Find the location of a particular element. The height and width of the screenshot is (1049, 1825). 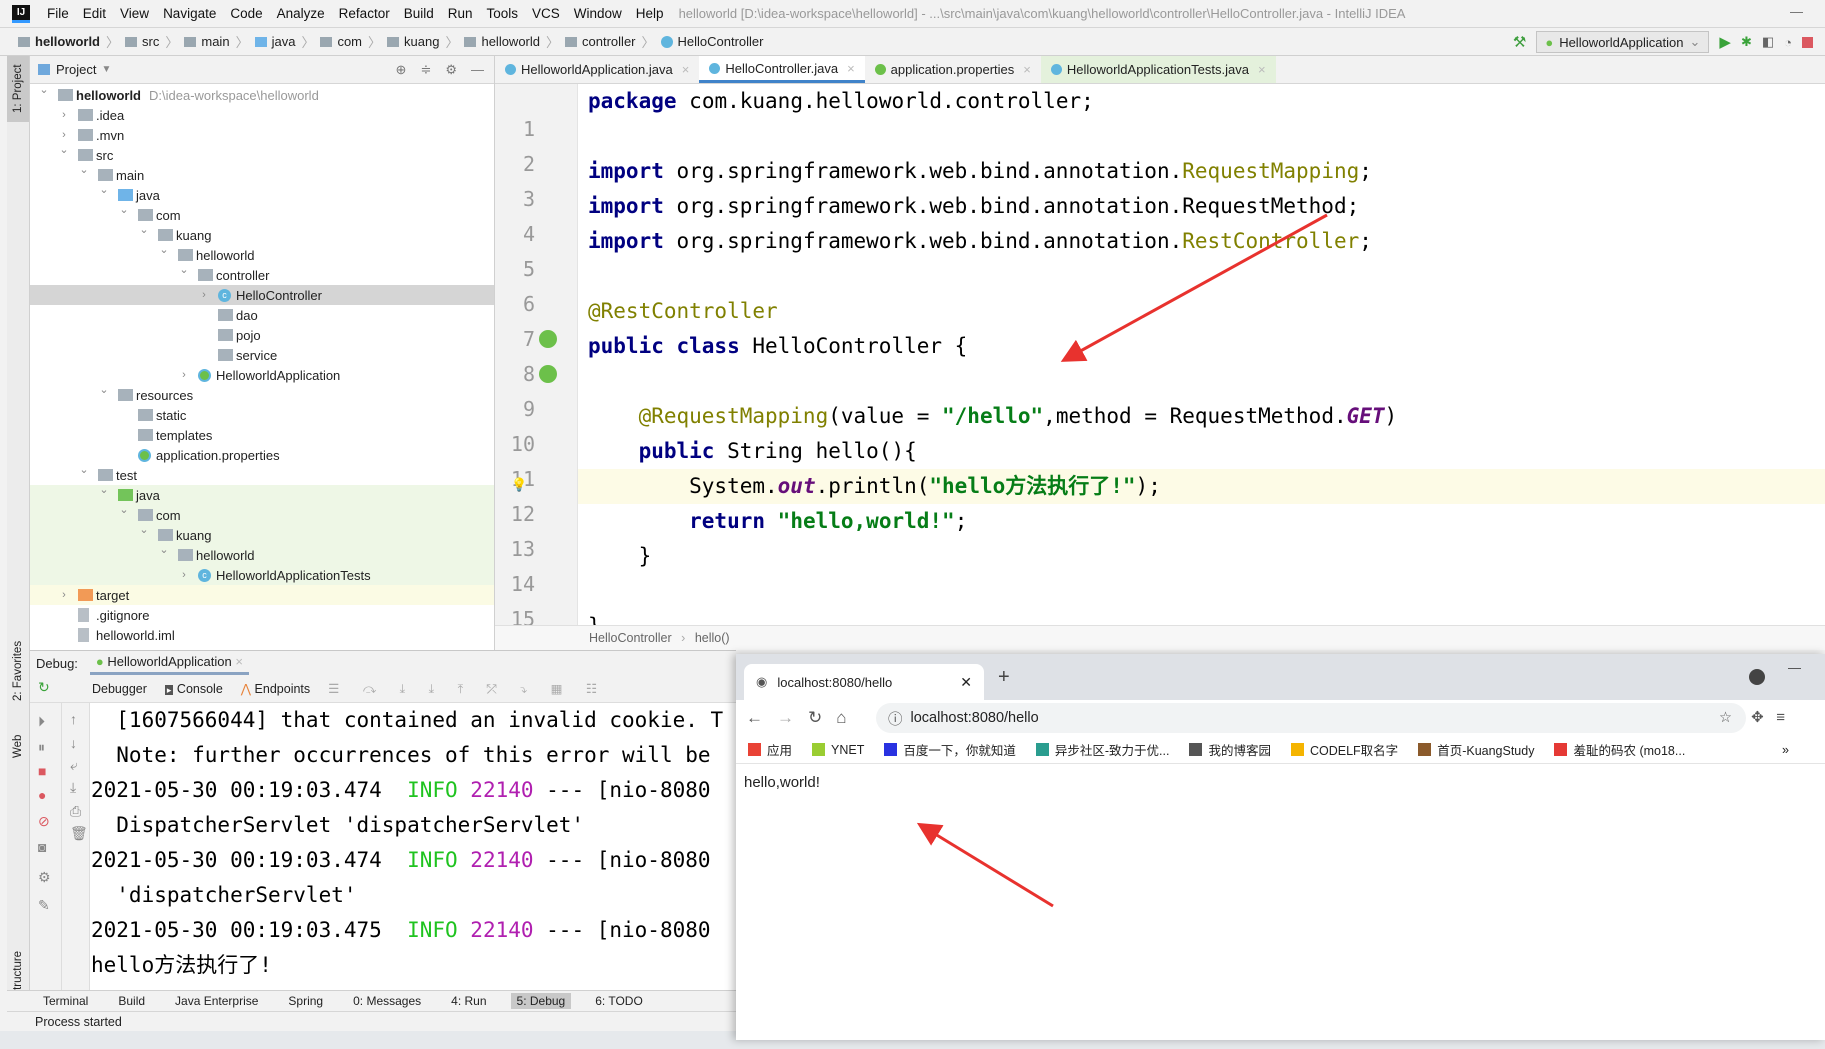

hide-icon: — is located at coordinates (477, 70).